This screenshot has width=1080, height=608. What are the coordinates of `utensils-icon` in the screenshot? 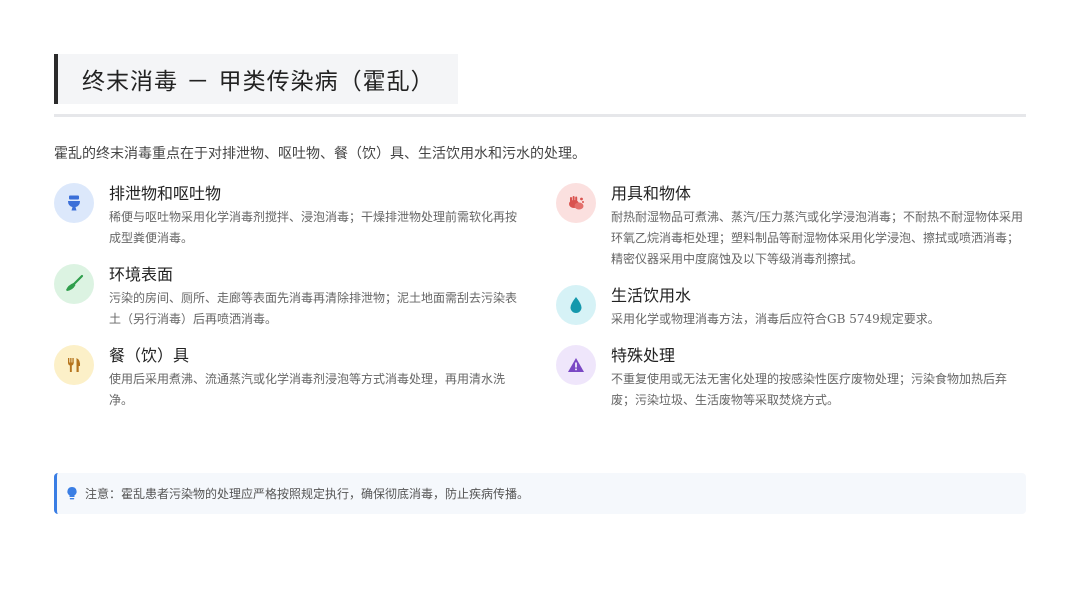 It's located at (74, 365).